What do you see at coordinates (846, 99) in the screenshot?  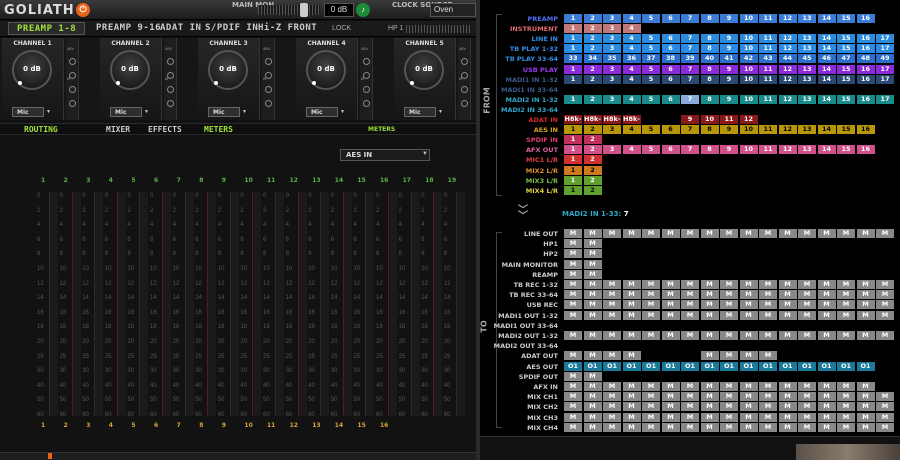 I see `routing-cell: 15` at bounding box center [846, 99].